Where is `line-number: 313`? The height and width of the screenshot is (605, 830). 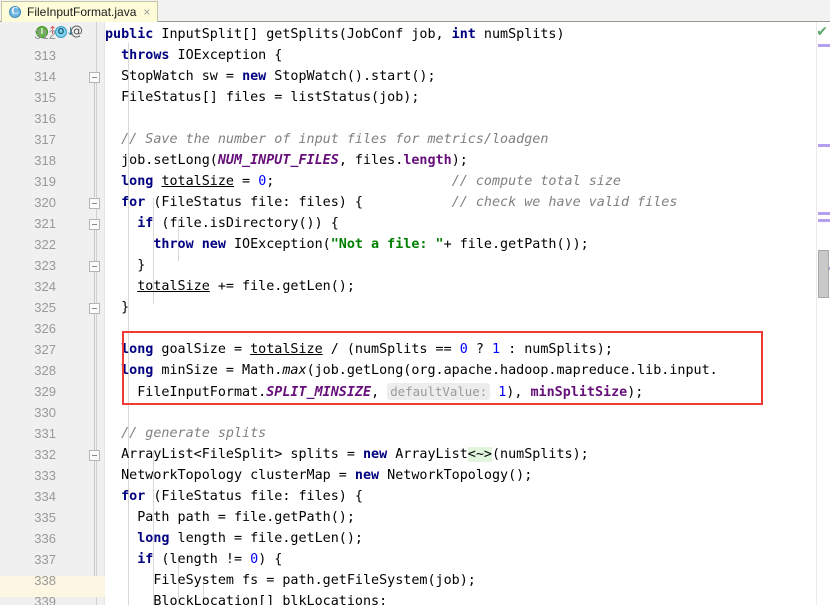 line-number: 313 is located at coordinates (45, 55).